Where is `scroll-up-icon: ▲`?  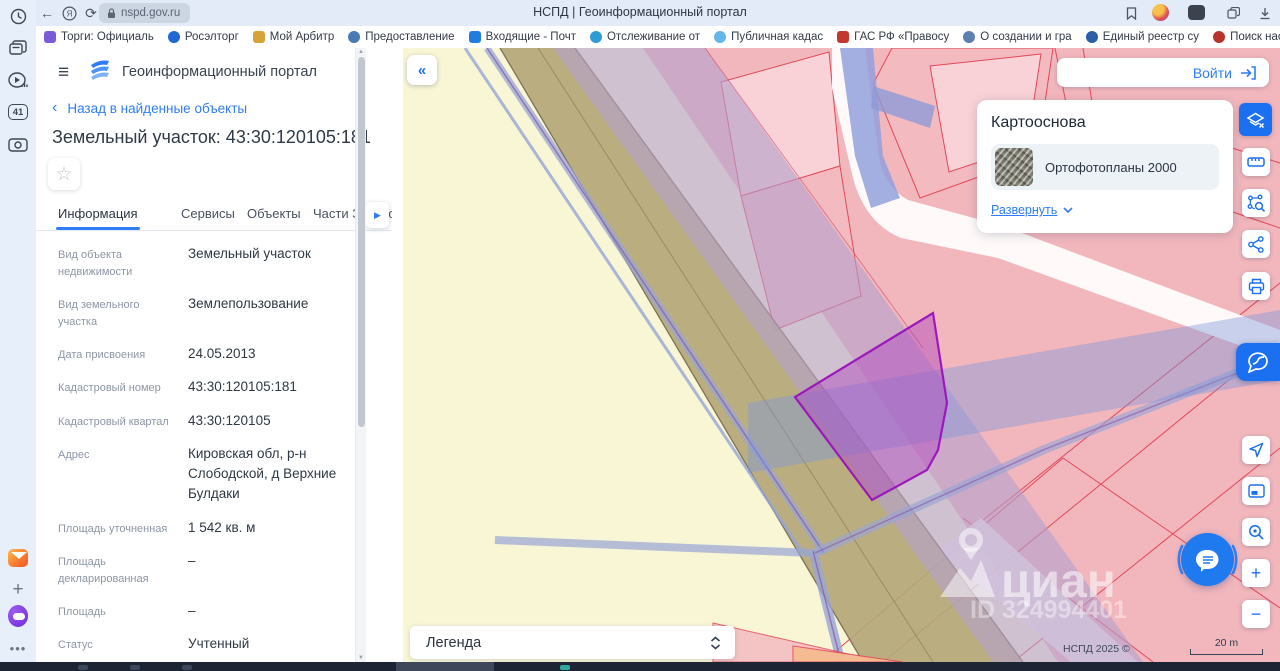 scroll-up-icon: ▲ is located at coordinates (361, 52).